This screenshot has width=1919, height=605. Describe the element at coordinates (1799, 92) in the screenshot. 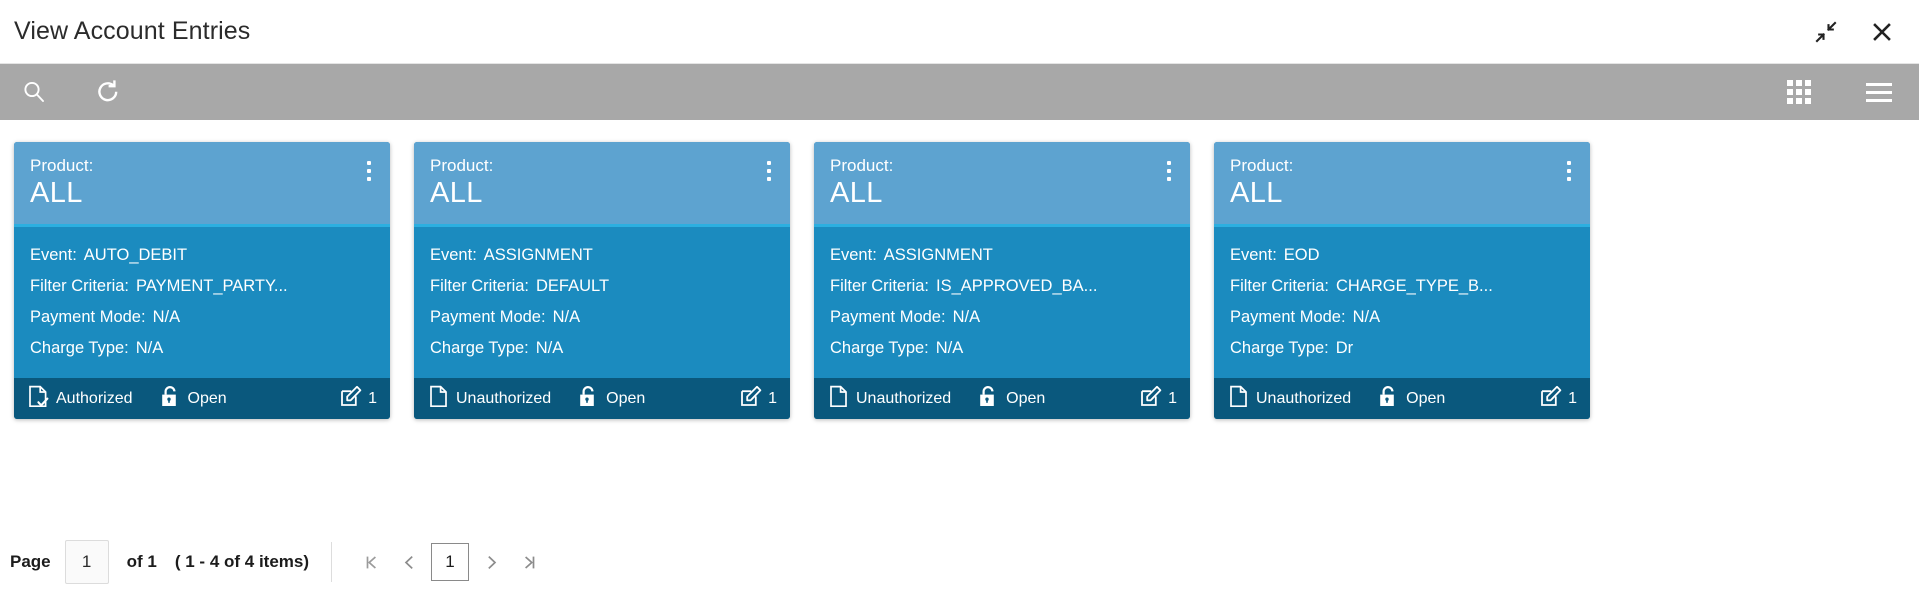

I see `grid-view-icon` at that location.